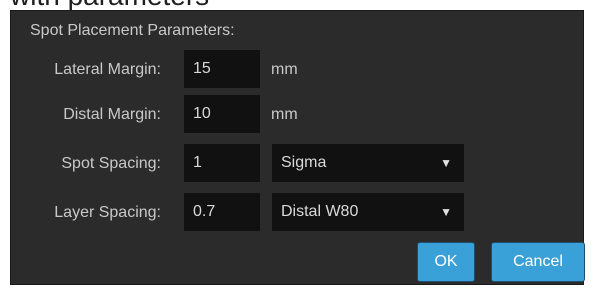  I want to click on spot-spacing-select: Sigma ▼, so click(368, 163).